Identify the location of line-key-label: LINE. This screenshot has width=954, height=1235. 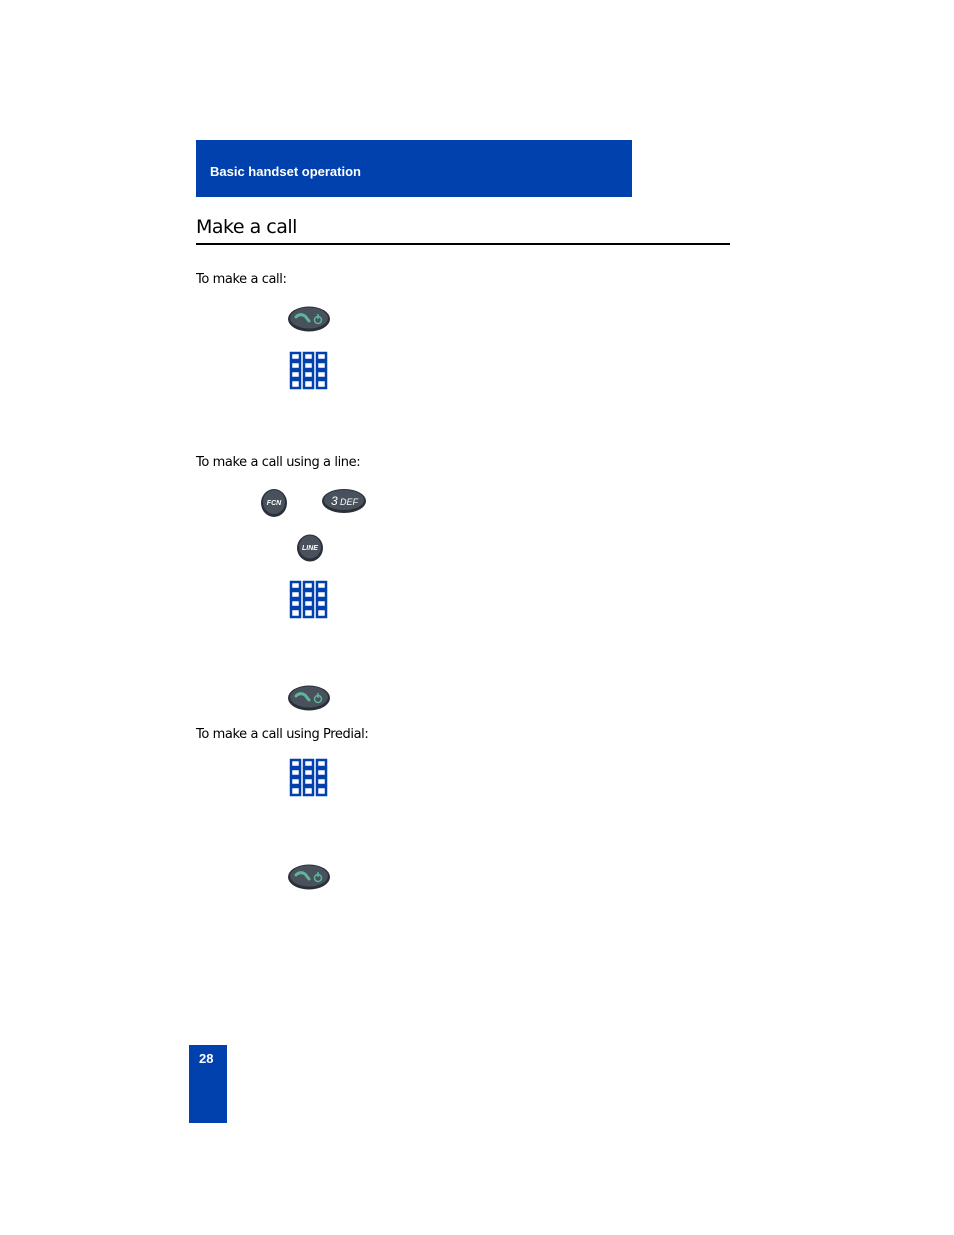
(310, 548).